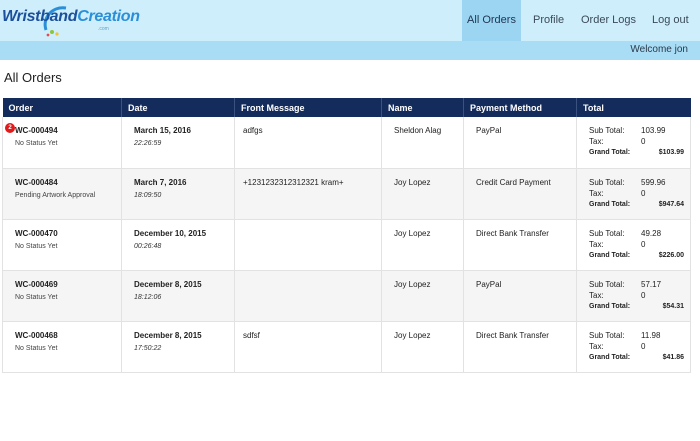  Describe the element at coordinates (62, 245) in the screenshot. I see `order-cell: WC-000470 No Status Yet` at that location.